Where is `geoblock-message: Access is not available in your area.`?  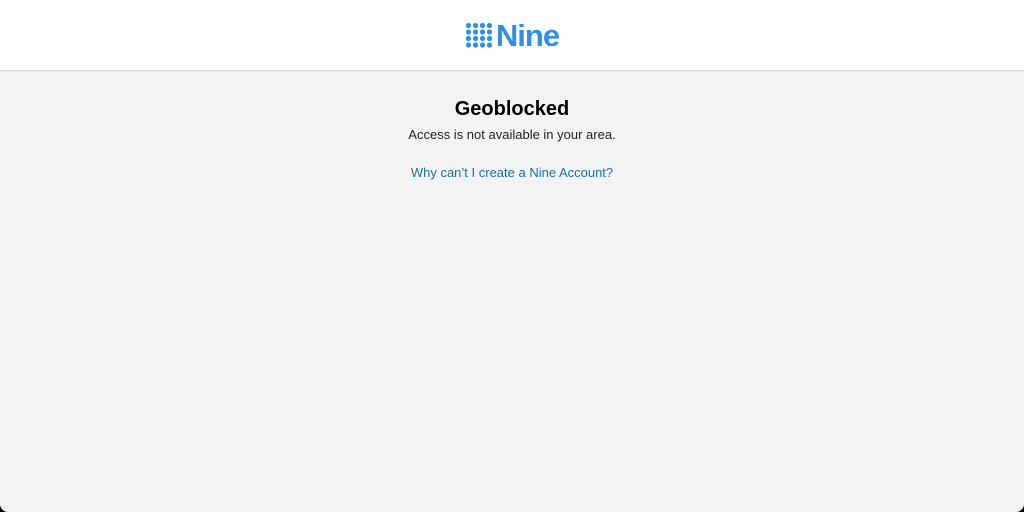 geoblock-message: Access is not available in your area. is located at coordinates (512, 134).